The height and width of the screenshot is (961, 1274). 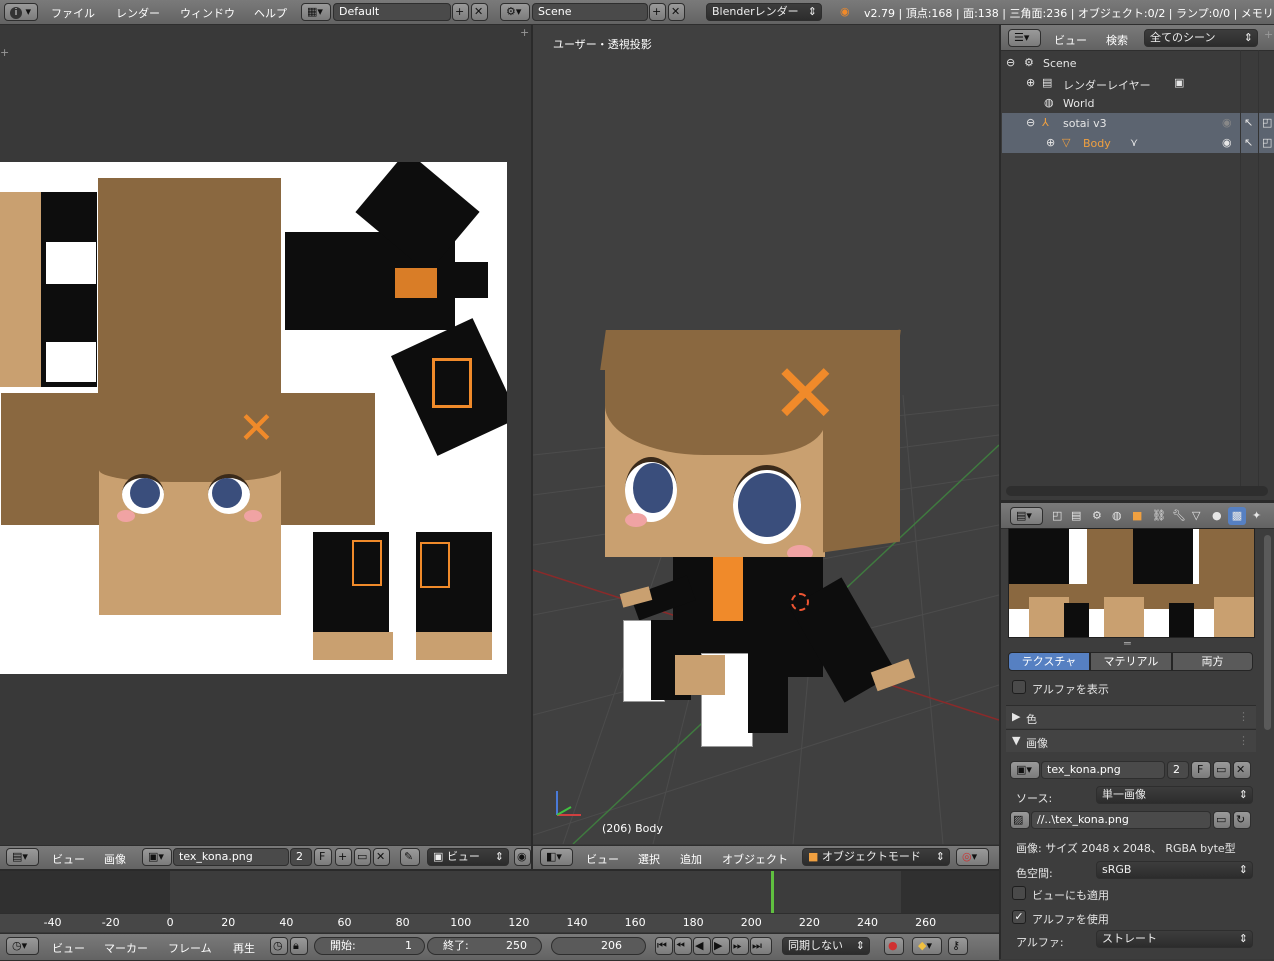 I want to click on outliner-menu-search: 検索, so click(x=1117, y=40).